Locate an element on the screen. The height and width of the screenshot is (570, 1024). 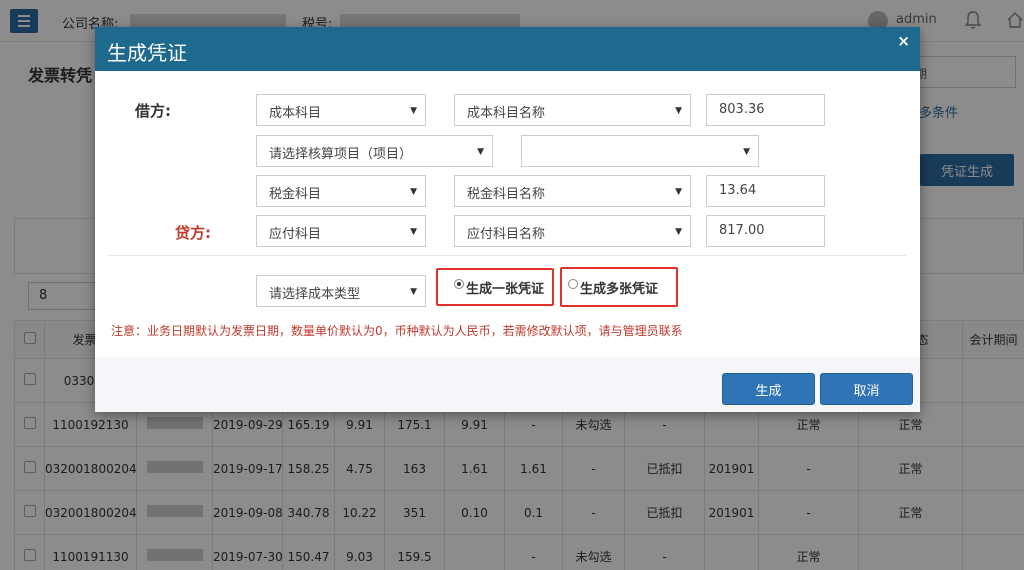
multiple-voucher-label: 生成多张凭证 is located at coordinates (619, 289).